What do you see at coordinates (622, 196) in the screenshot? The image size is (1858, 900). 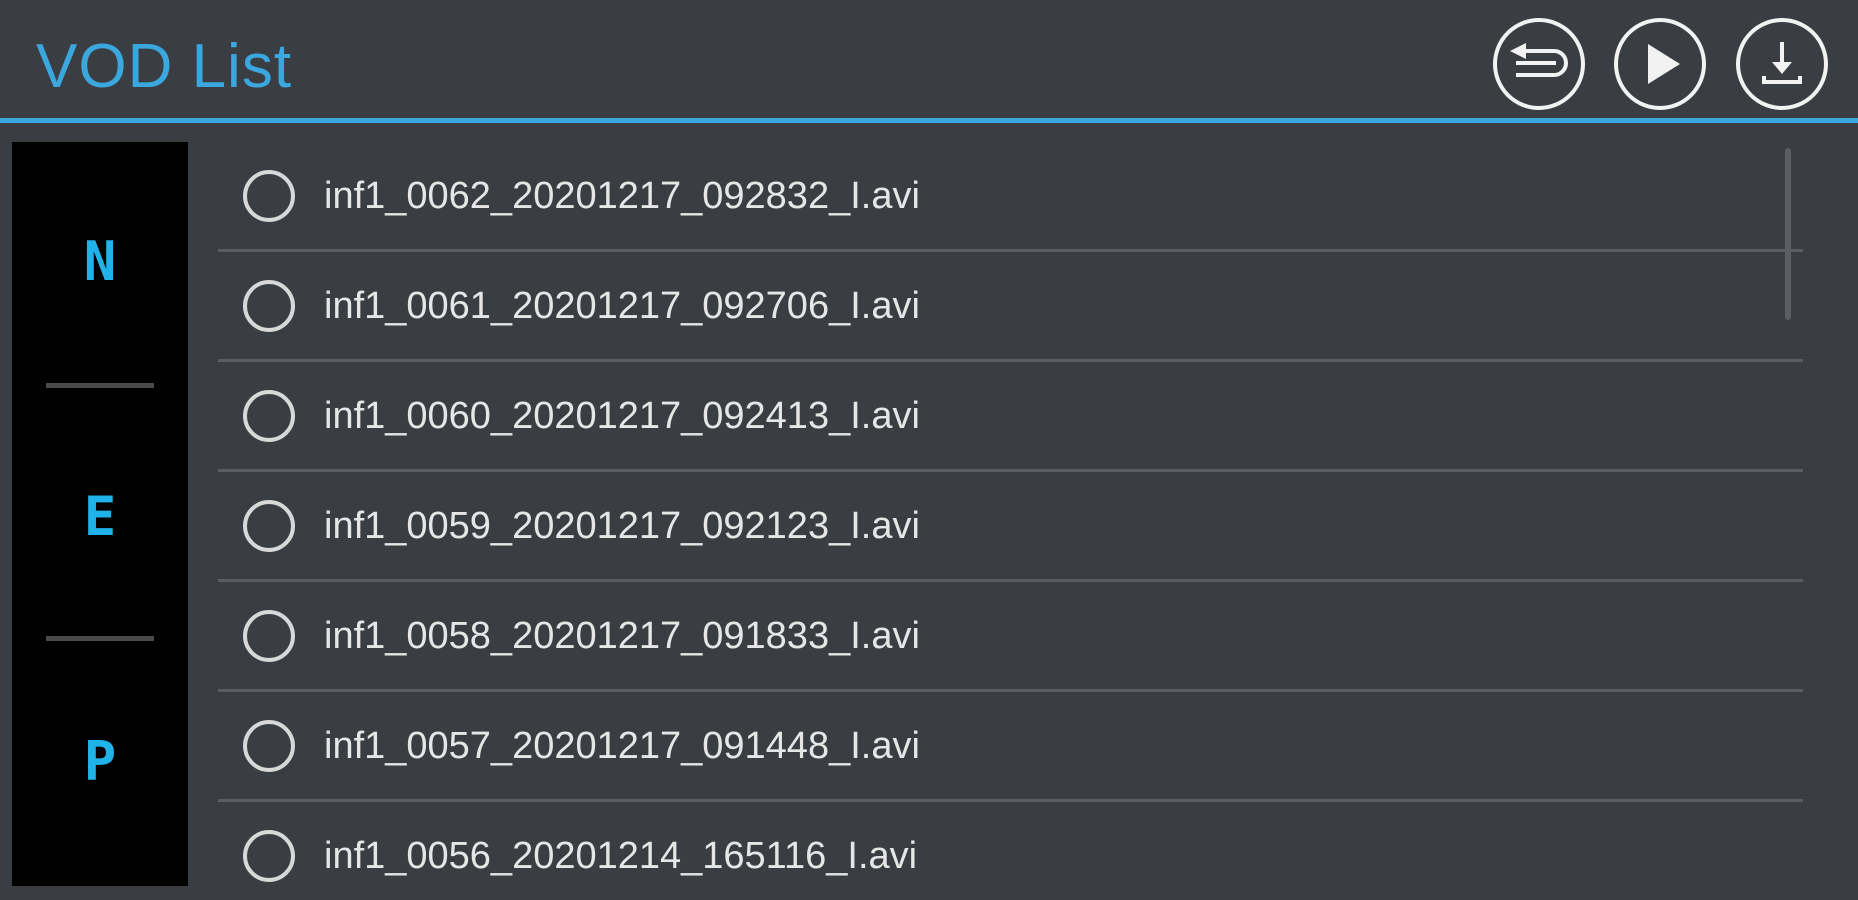 I see `file-name: inf1_0062_20201217_092832_I.avi` at bounding box center [622, 196].